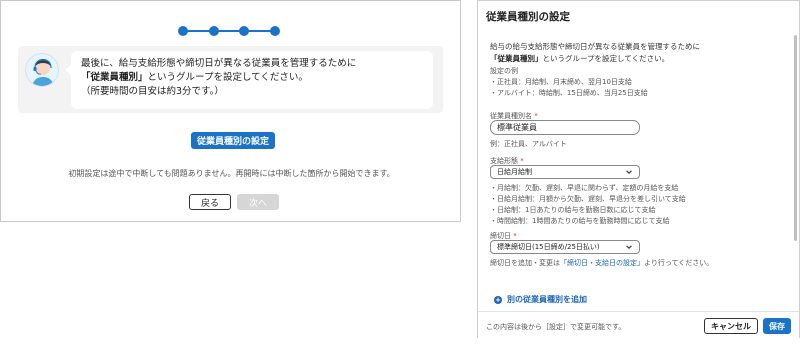  I want to click on pay-type-select: 日給月給制, so click(565, 172).